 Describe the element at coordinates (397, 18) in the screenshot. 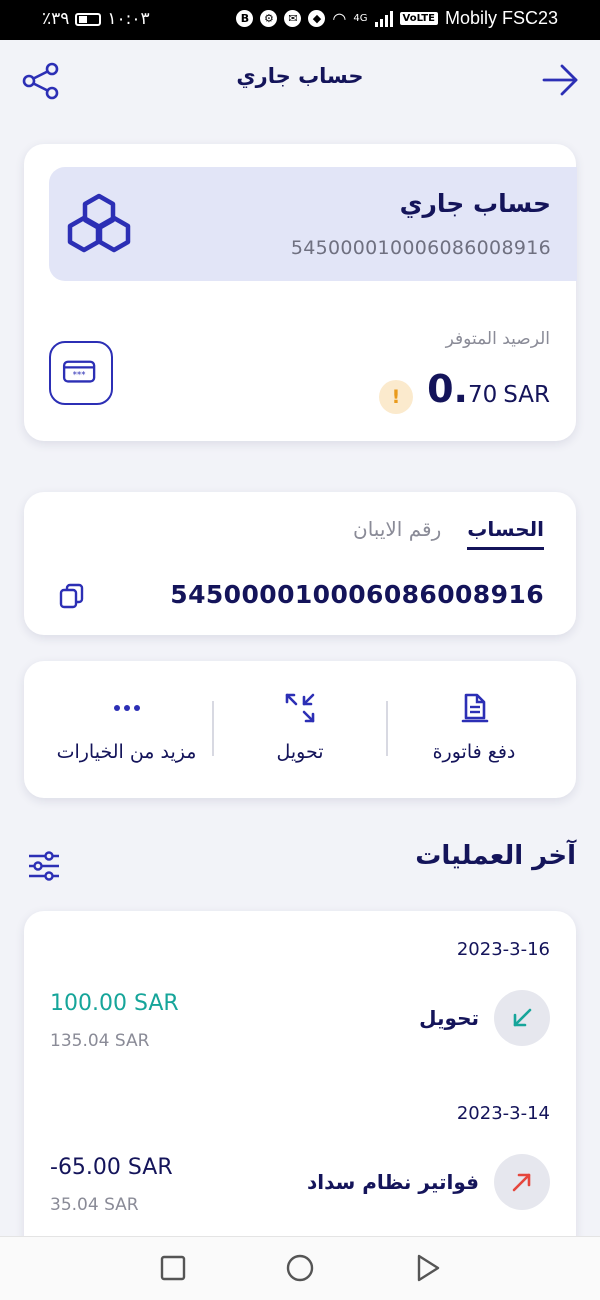

I see `status-right: B ⚙ ✉ ◆ ◠ 4G VoLTE Mobily FSC23` at that location.